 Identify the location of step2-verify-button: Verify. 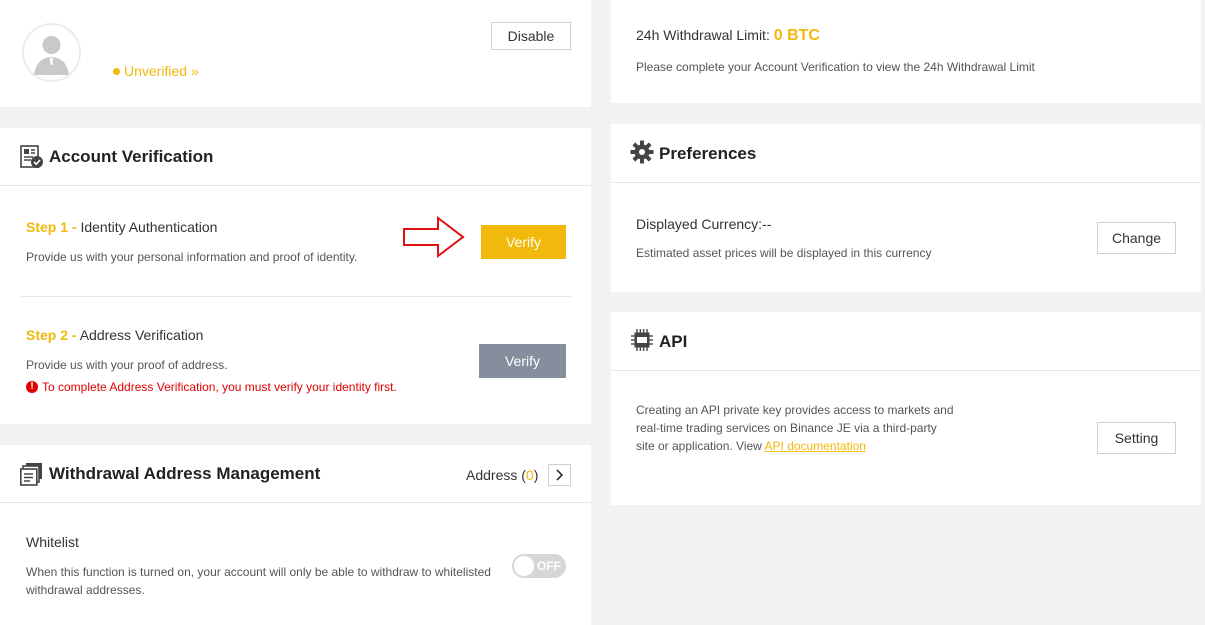
(522, 361).